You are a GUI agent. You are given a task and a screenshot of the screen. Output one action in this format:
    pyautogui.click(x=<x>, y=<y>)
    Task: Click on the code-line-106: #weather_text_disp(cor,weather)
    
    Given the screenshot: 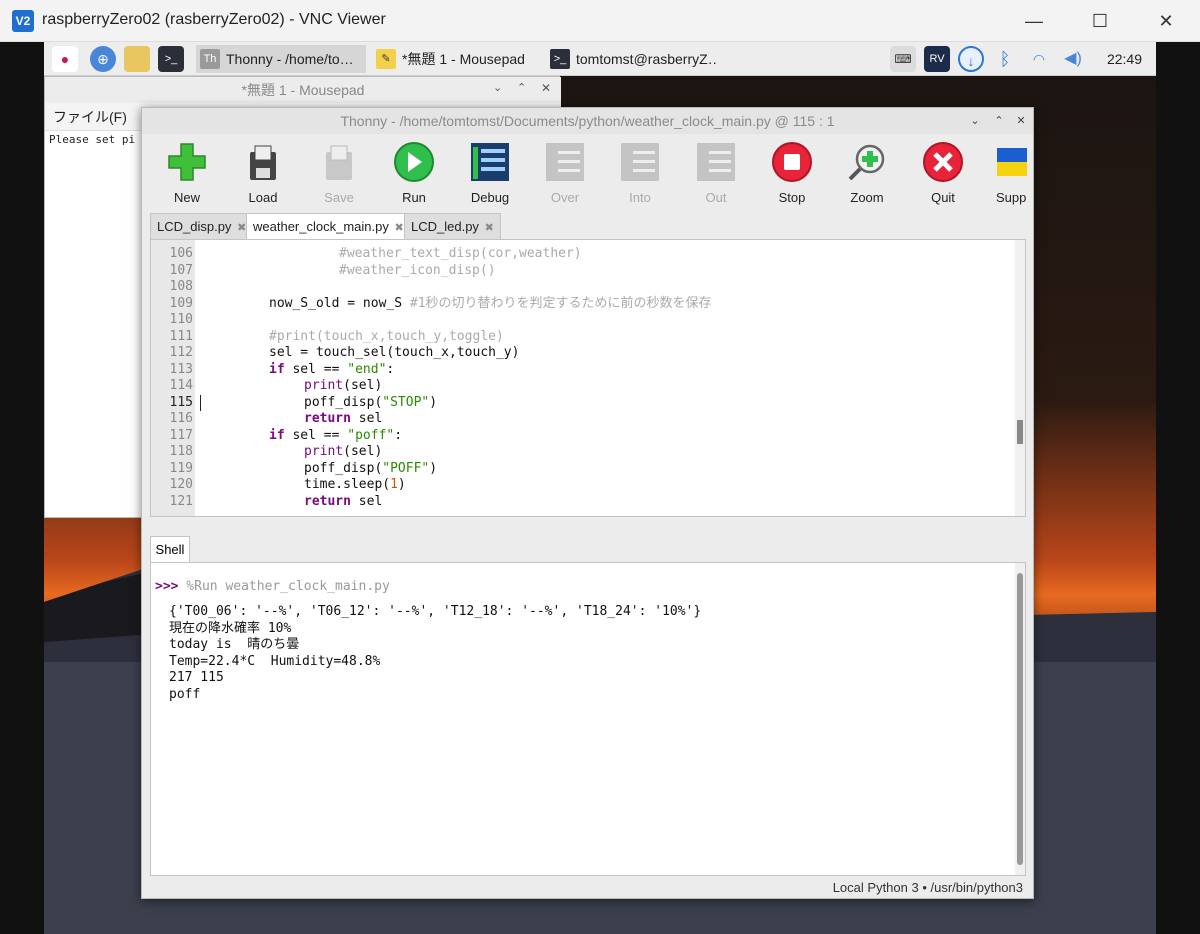 What is the action you would take?
    pyautogui.click(x=460, y=254)
    